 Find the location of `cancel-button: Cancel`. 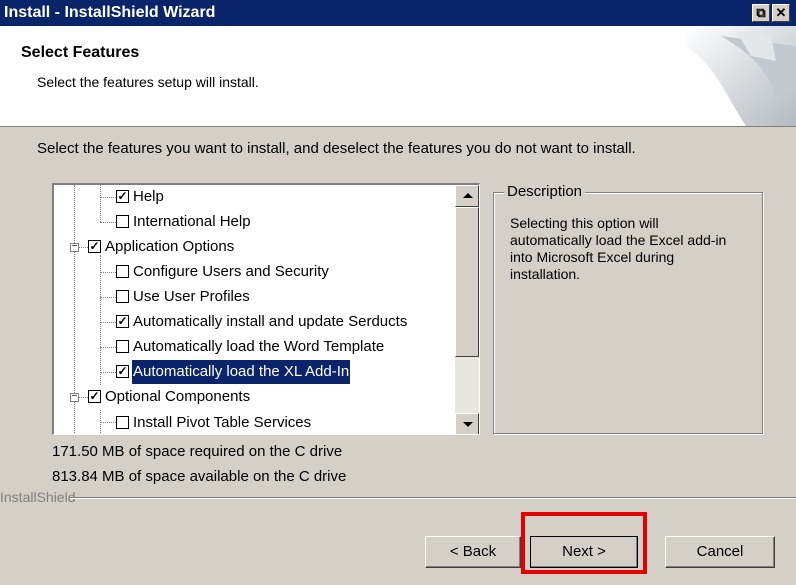

cancel-button: Cancel is located at coordinates (720, 552).